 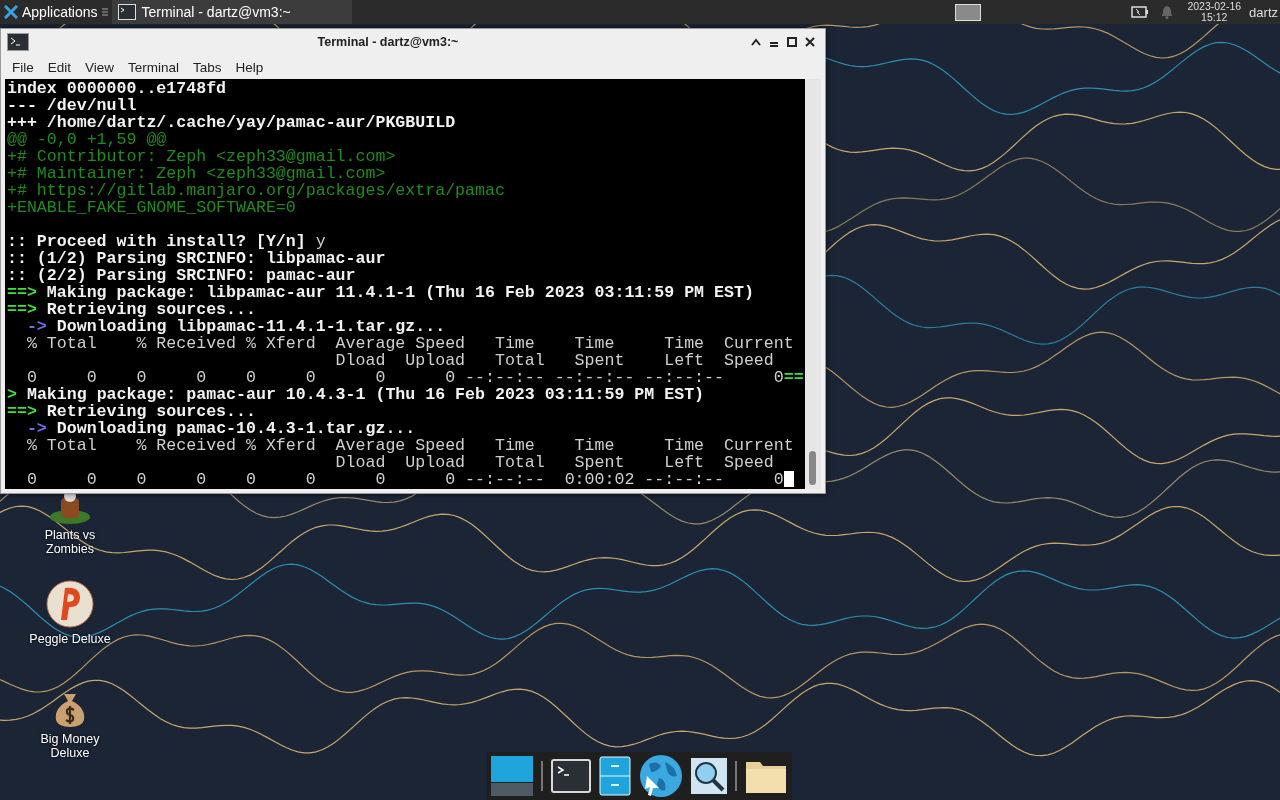 What do you see at coordinates (231, 12) in the screenshot?
I see `taskbar-button: Terminal - dartz@vm3:~` at bounding box center [231, 12].